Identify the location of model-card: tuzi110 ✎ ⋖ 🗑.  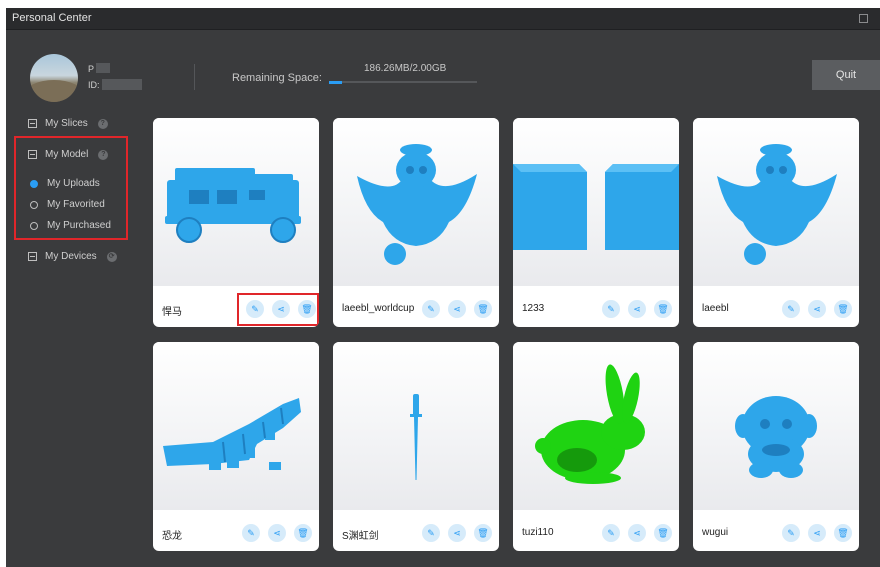
(596, 446).